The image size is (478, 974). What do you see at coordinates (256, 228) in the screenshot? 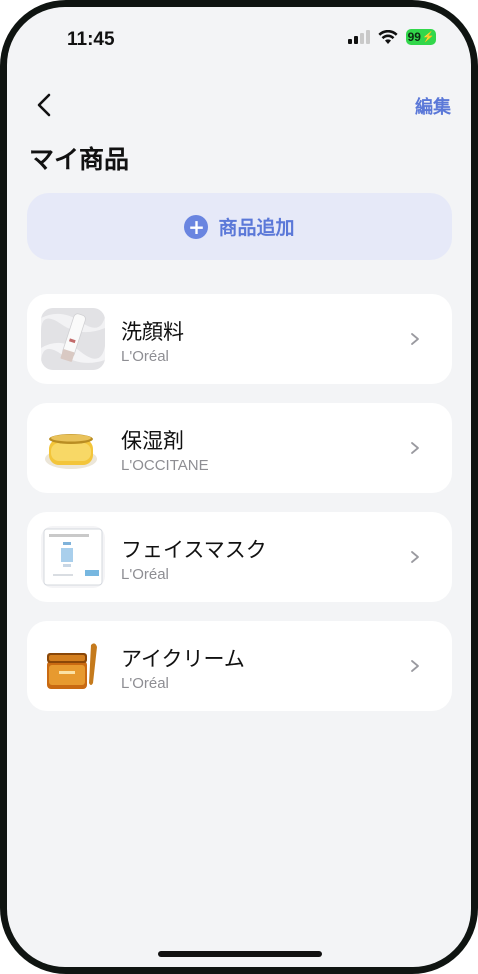
I see `add-product-label: 商品追加` at bounding box center [256, 228].